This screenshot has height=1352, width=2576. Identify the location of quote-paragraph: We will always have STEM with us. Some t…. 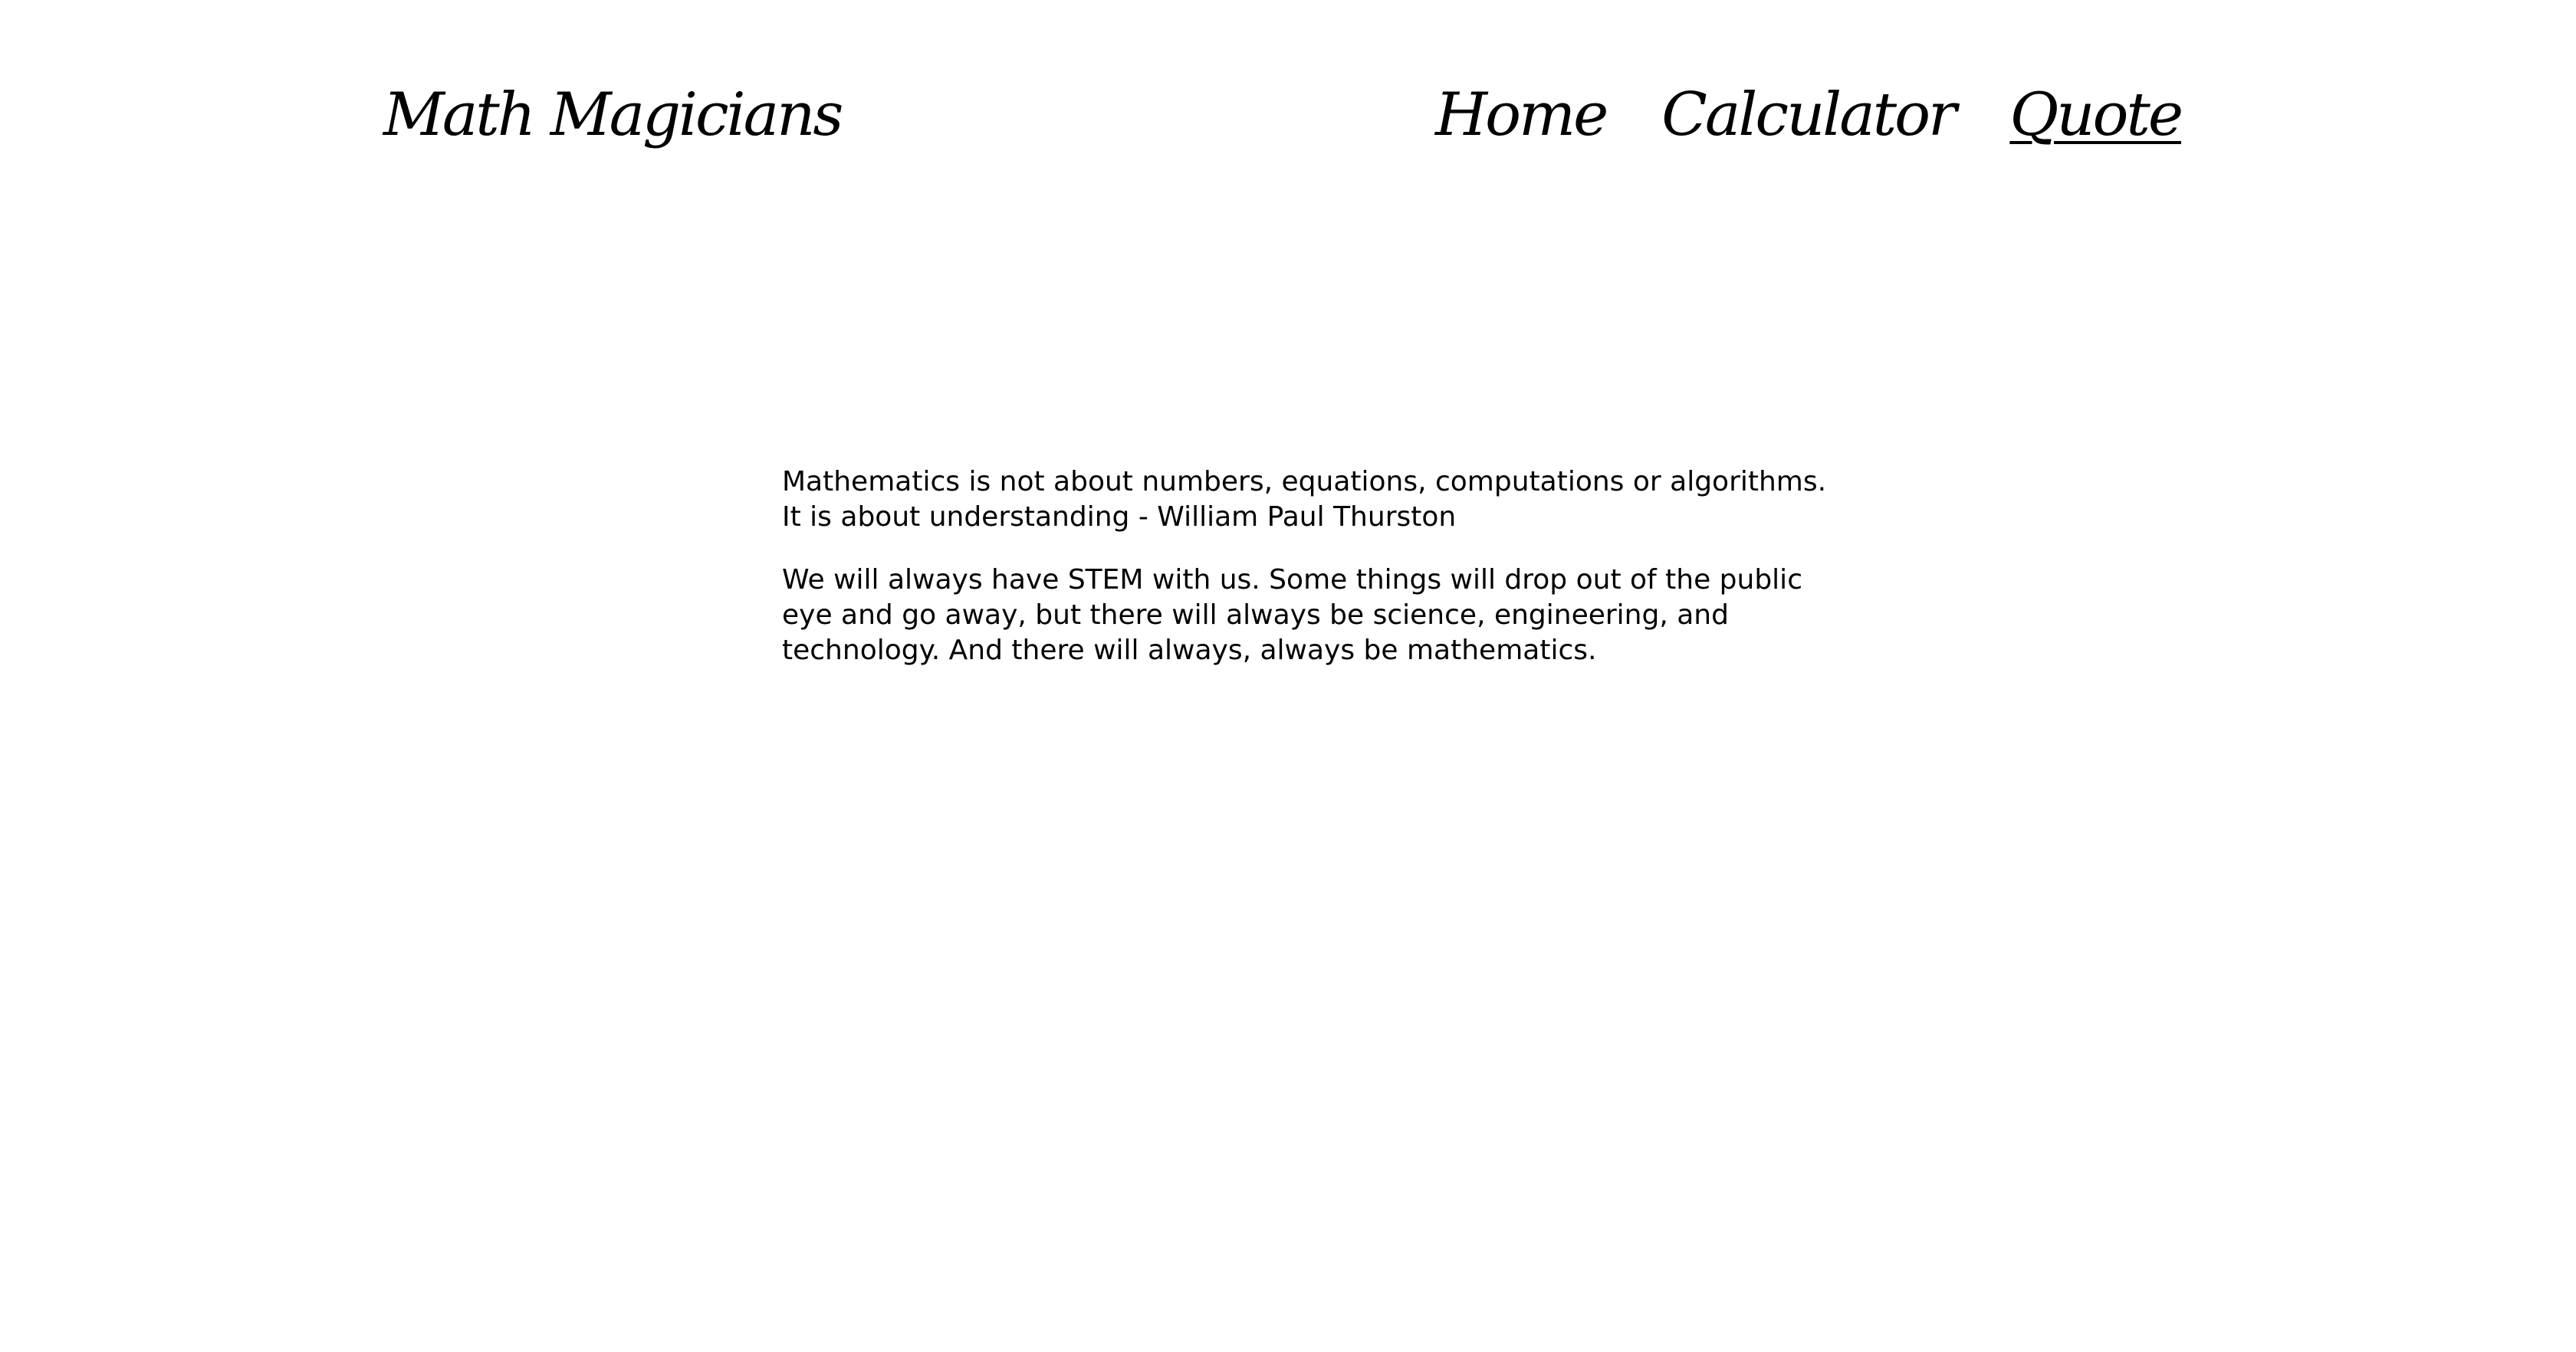
(1292, 615).